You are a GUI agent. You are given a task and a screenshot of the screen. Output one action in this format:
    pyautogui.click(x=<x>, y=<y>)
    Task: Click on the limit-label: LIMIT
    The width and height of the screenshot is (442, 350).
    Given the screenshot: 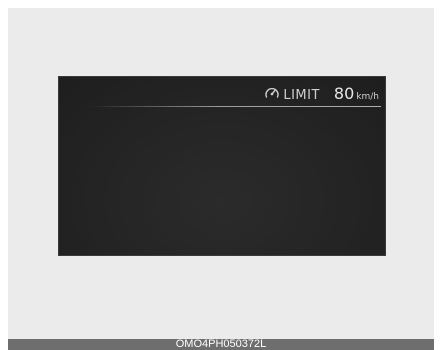 What is the action you would take?
    pyautogui.click(x=301, y=95)
    